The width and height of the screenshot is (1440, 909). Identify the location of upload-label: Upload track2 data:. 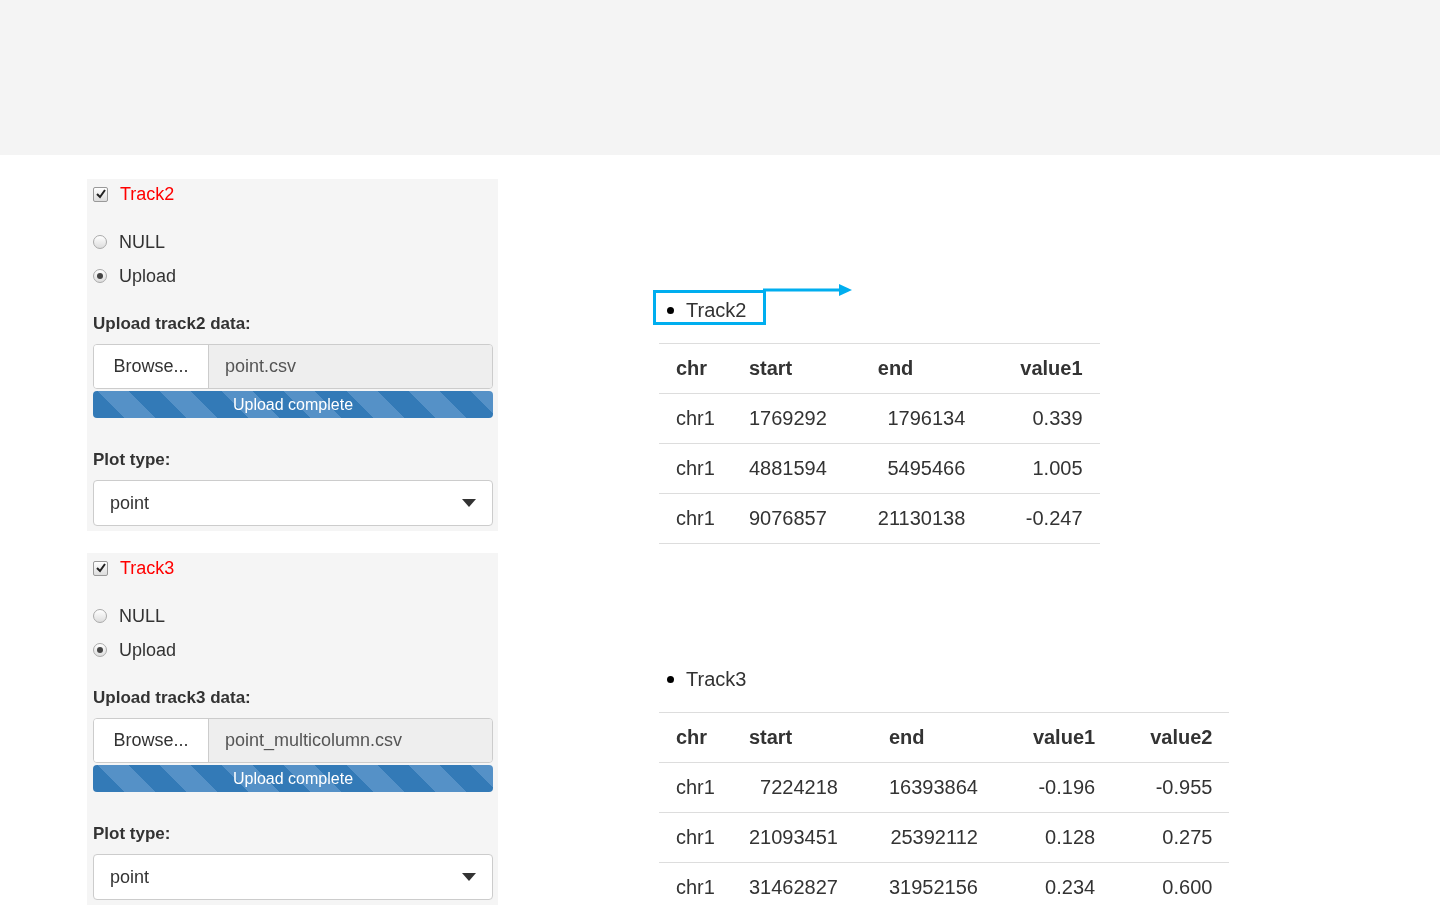
(172, 324).